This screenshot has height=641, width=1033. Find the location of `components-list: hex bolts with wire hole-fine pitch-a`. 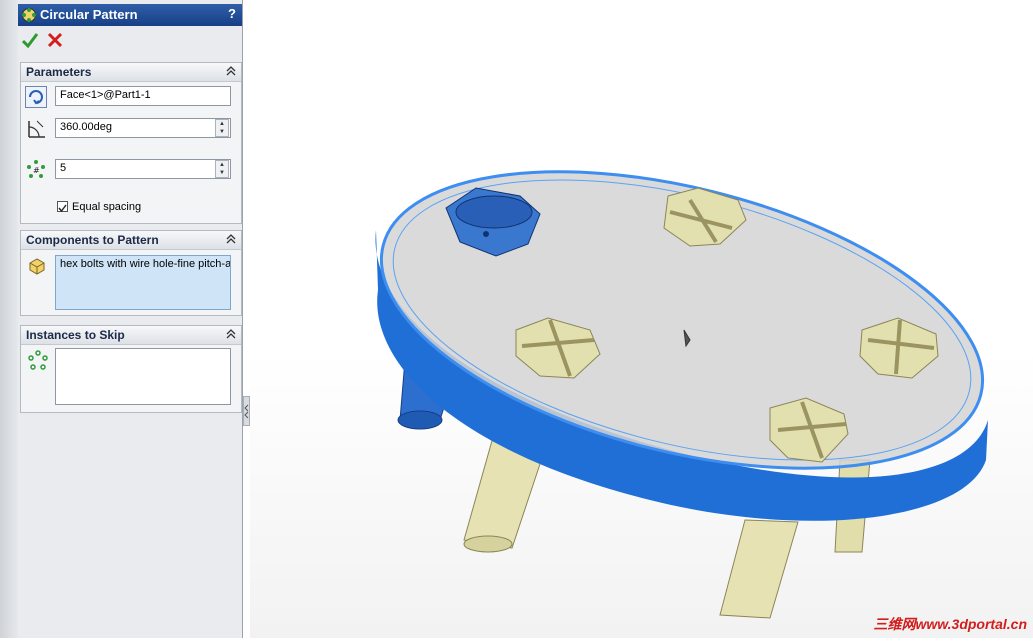

components-list: hex bolts with wire hole-fine pitch-a is located at coordinates (143, 282).